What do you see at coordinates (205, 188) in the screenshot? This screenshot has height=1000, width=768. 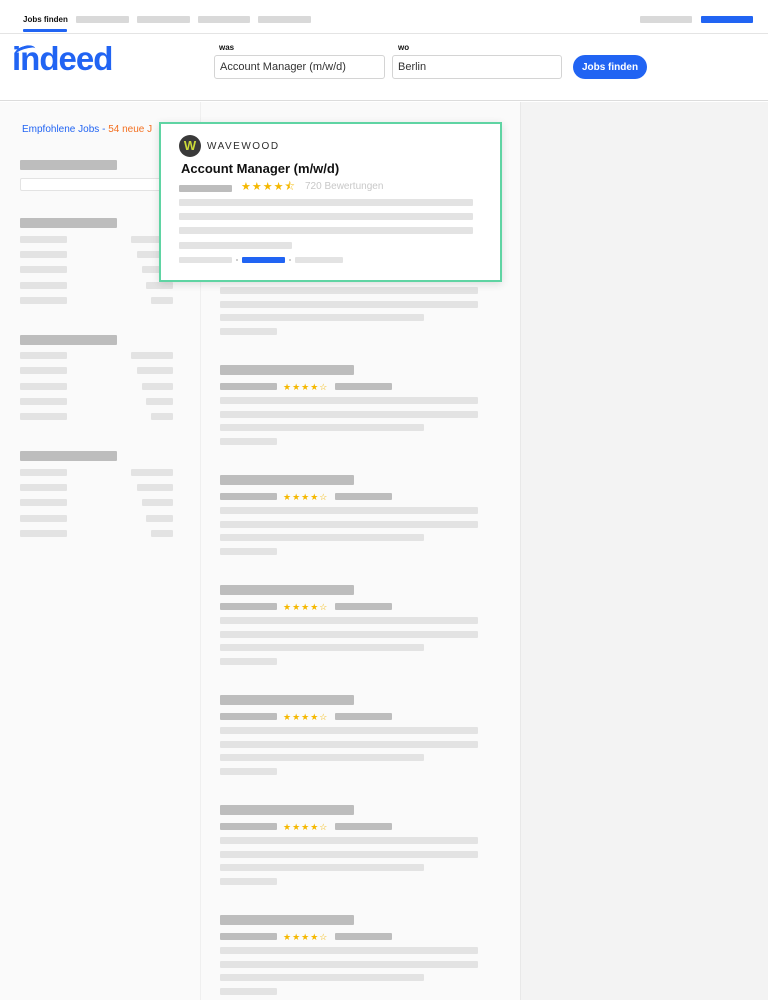 I see `company-placeholder` at bounding box center [205, 188].